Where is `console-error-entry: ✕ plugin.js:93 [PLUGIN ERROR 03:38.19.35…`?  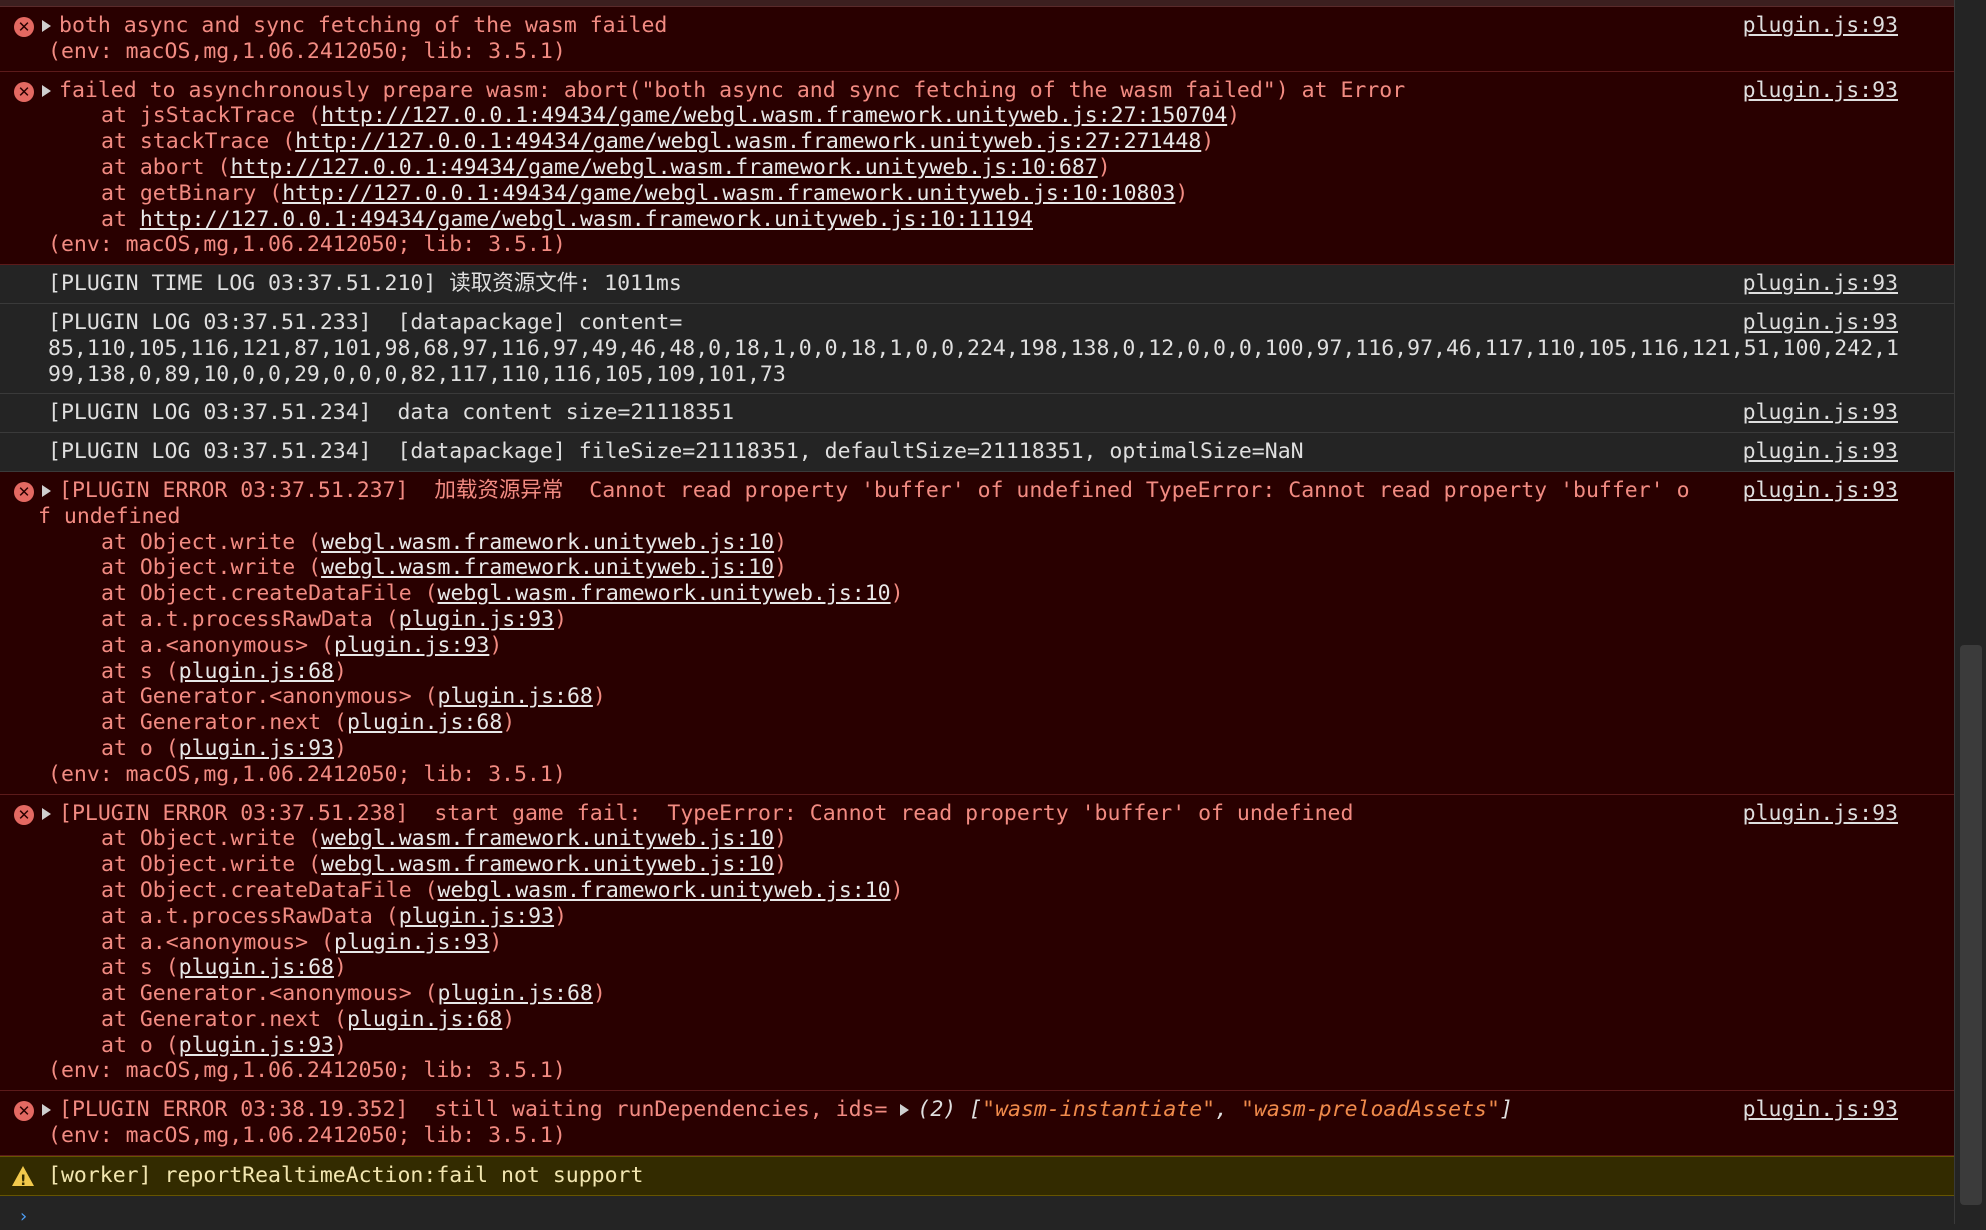 console-error-entry: ✕ plugin.js:93 [PLUGIN ERROR 03:38.19.35… is located at coordinates (977, 1123).